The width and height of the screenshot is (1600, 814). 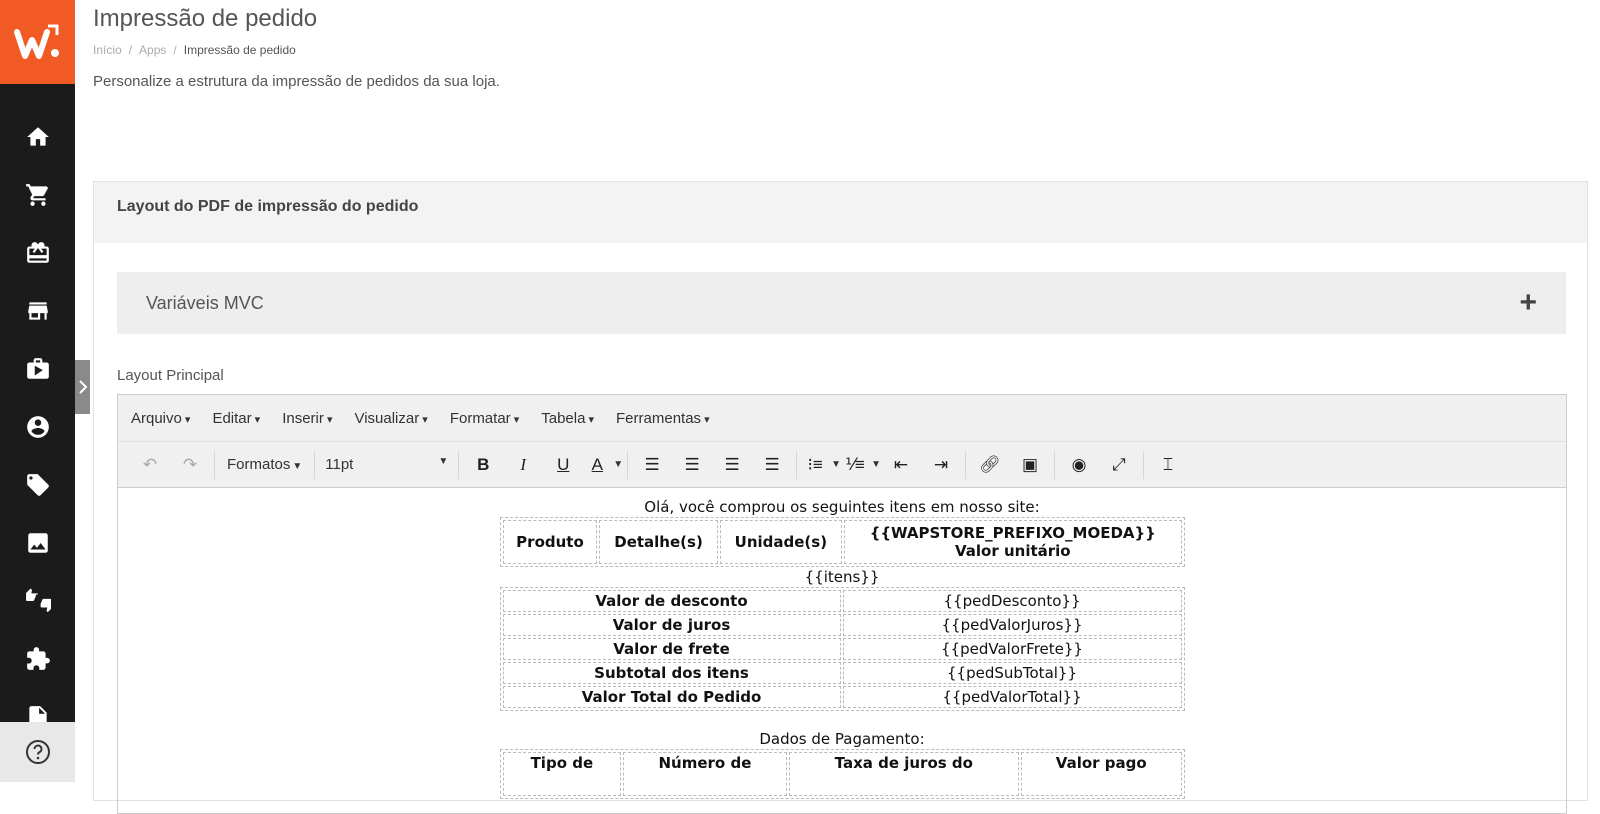 What do you see at coordinates (1012, 533) in the screenshot?
I see `currency-variable: {{WAPSTORE_PREFIXO_MOEDA}}` at bounding box center [1012, 533].